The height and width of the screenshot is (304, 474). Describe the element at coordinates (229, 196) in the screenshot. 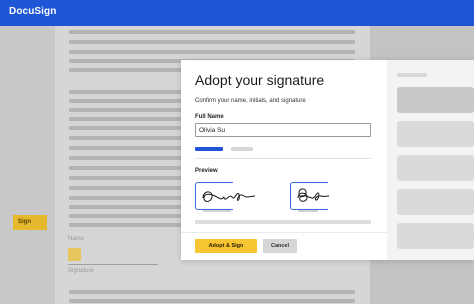

I see `signature-preview-icon` at that location.